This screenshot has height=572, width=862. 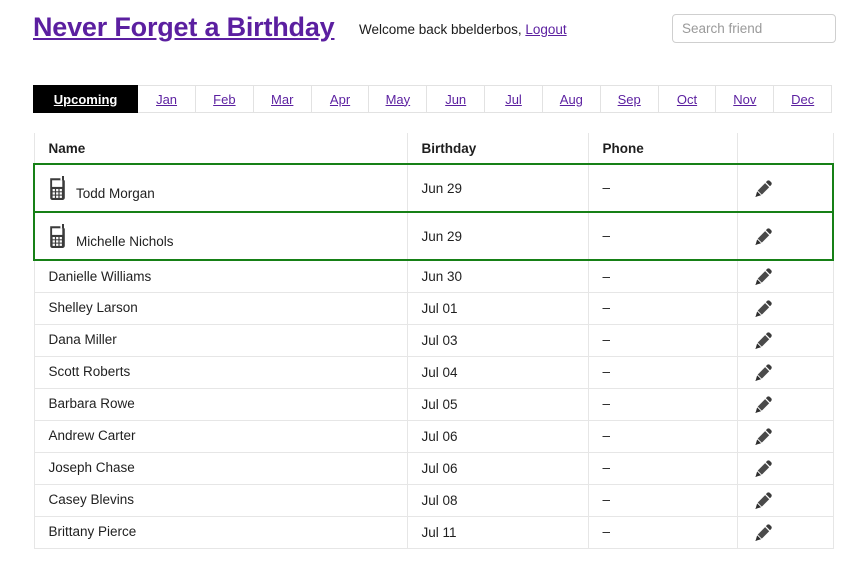 I want to click on tab-label: Jun, so click(x=456, y=99).